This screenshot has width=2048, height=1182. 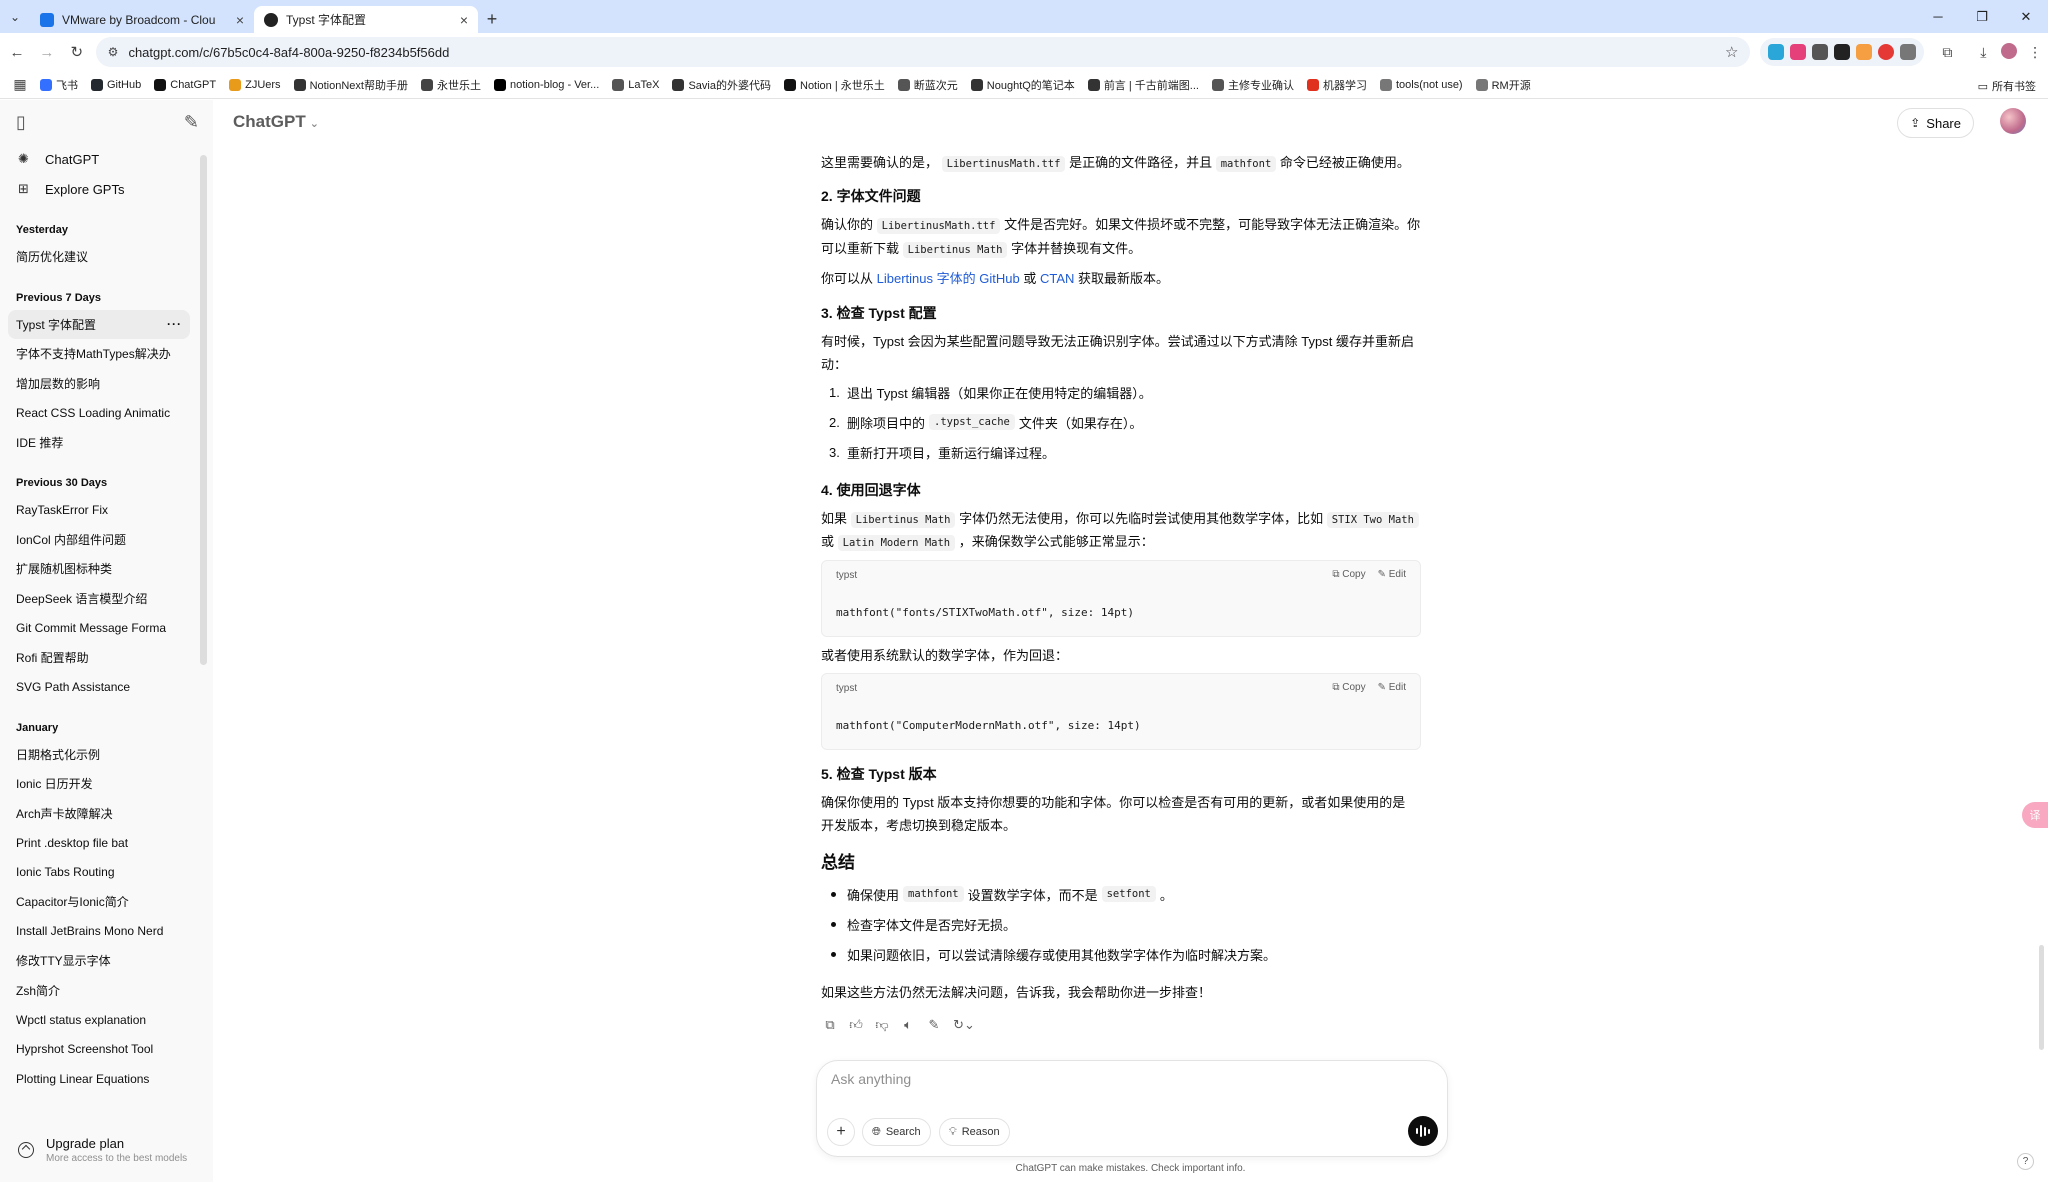 I want to click on history-item: Zsh简介, so click(x=99, y=991).